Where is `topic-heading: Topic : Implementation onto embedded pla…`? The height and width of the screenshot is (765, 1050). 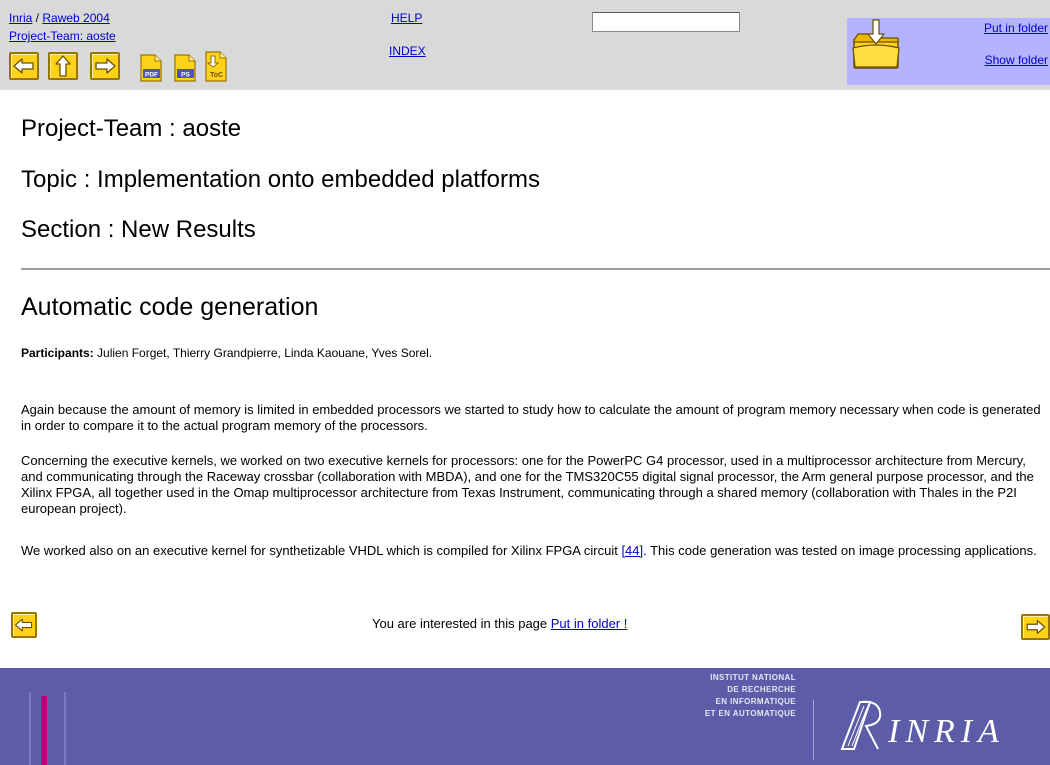 topic-heading: Topic : Implementation onto embedded pla… is located at coordinates (280, 179).